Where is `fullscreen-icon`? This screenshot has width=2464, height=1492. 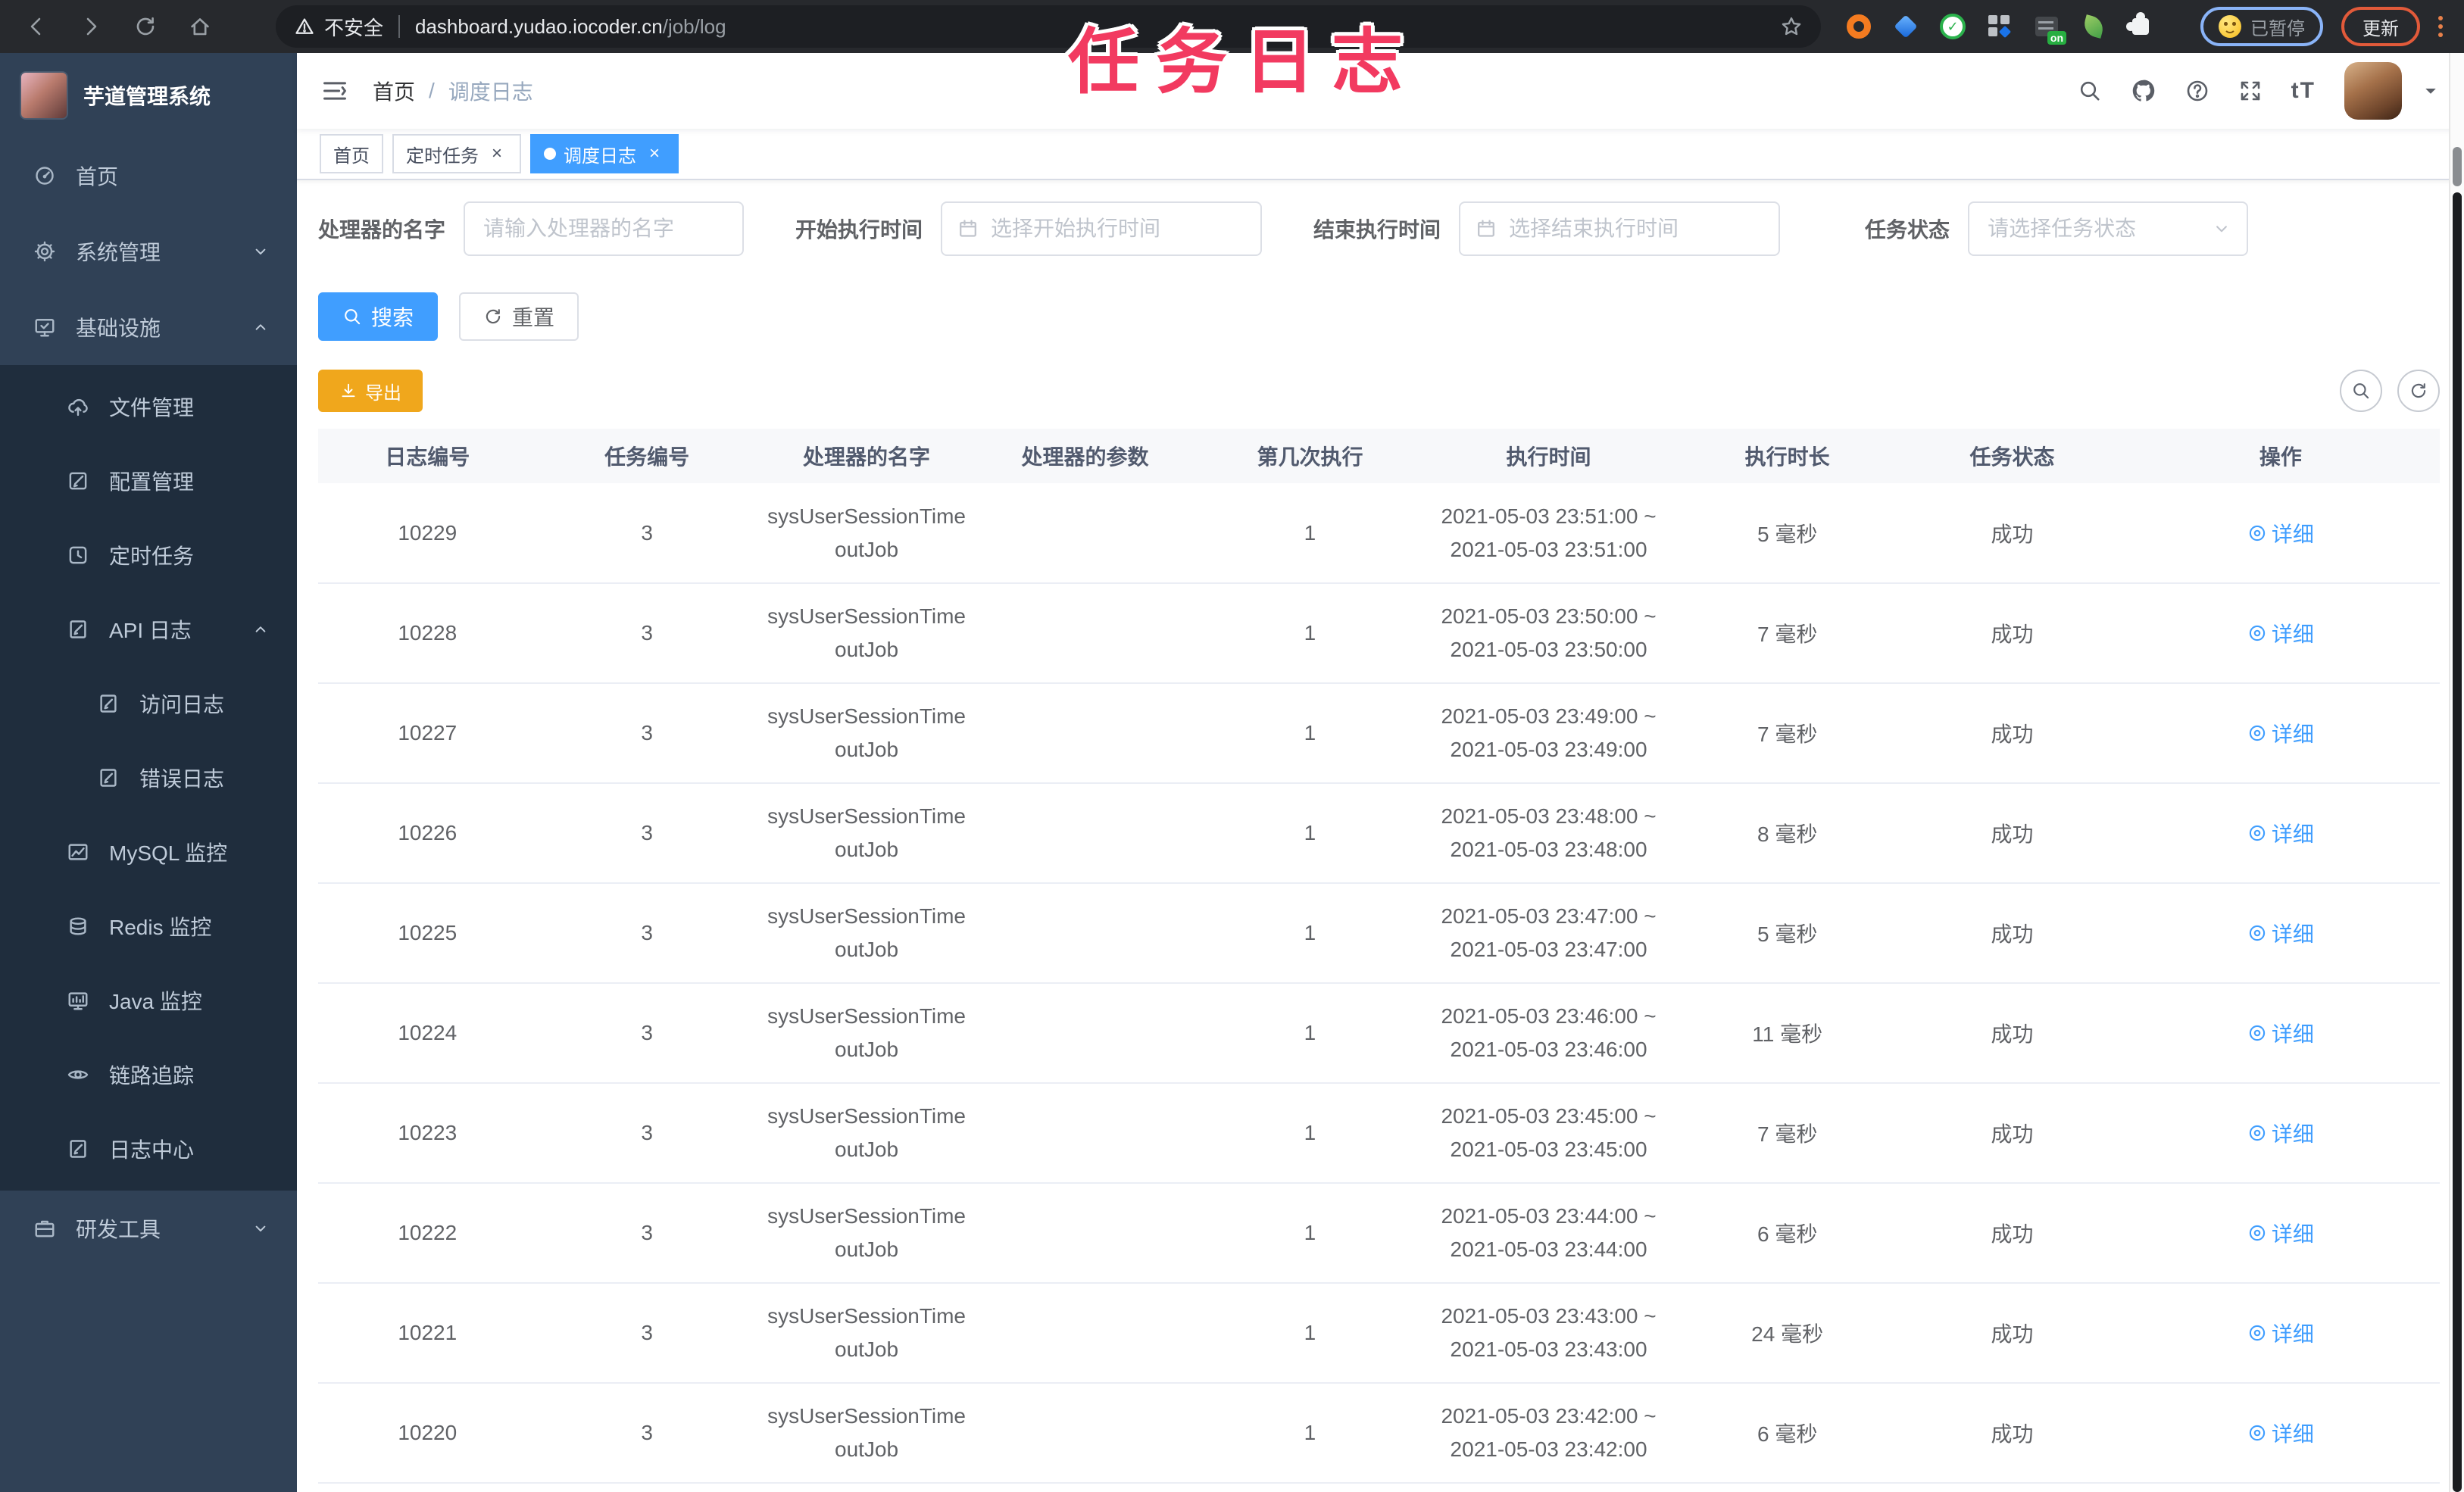 fullscreen-icon is located at coordinates (2250, 91).